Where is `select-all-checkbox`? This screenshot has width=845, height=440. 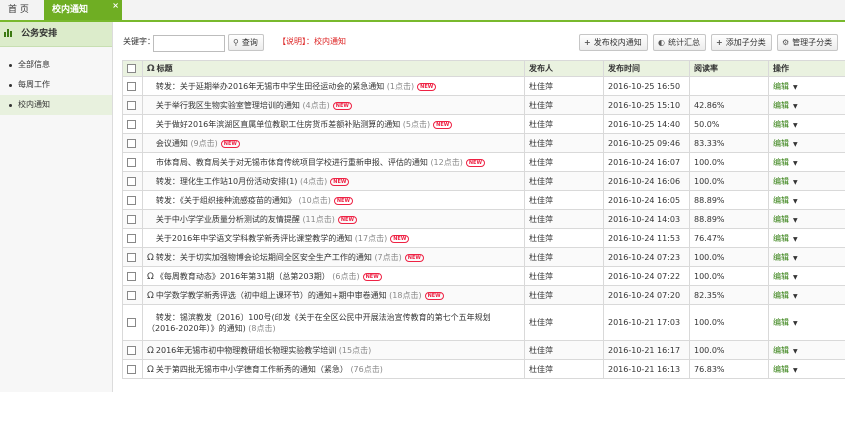
select-all-checkbox is located at coordinates (131, 68).